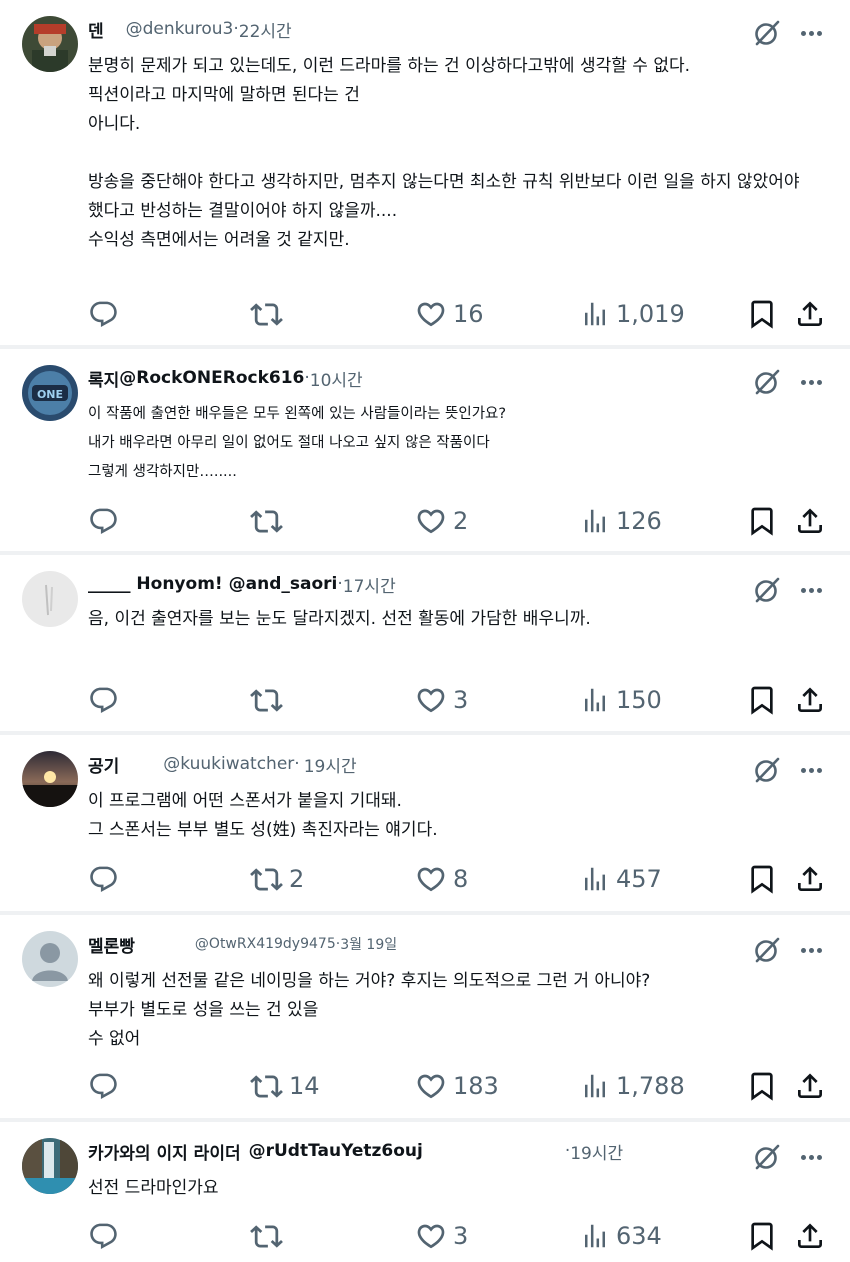 Image resolution: width=850 pixels, height=1262 pixels. Describe the element at coordinates (265, 944) in the screenshot. I see `author-handle: @OtwRX419dy9475` at that location.